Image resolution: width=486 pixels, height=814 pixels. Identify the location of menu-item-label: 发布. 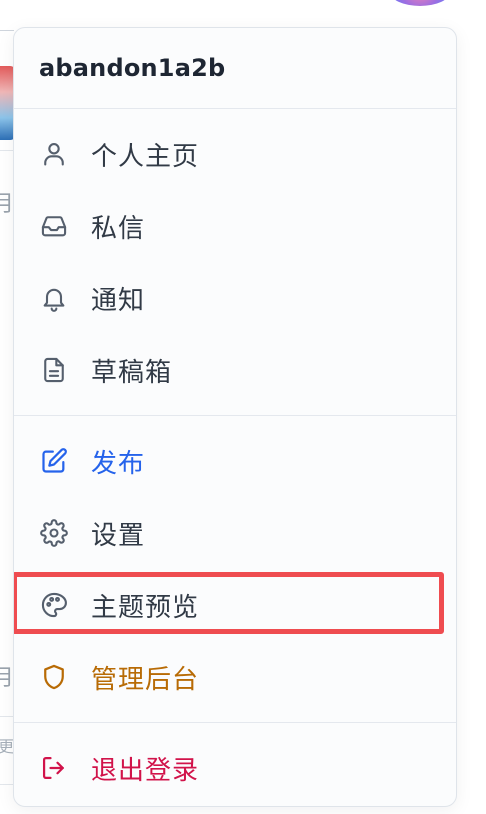
(118, 463).